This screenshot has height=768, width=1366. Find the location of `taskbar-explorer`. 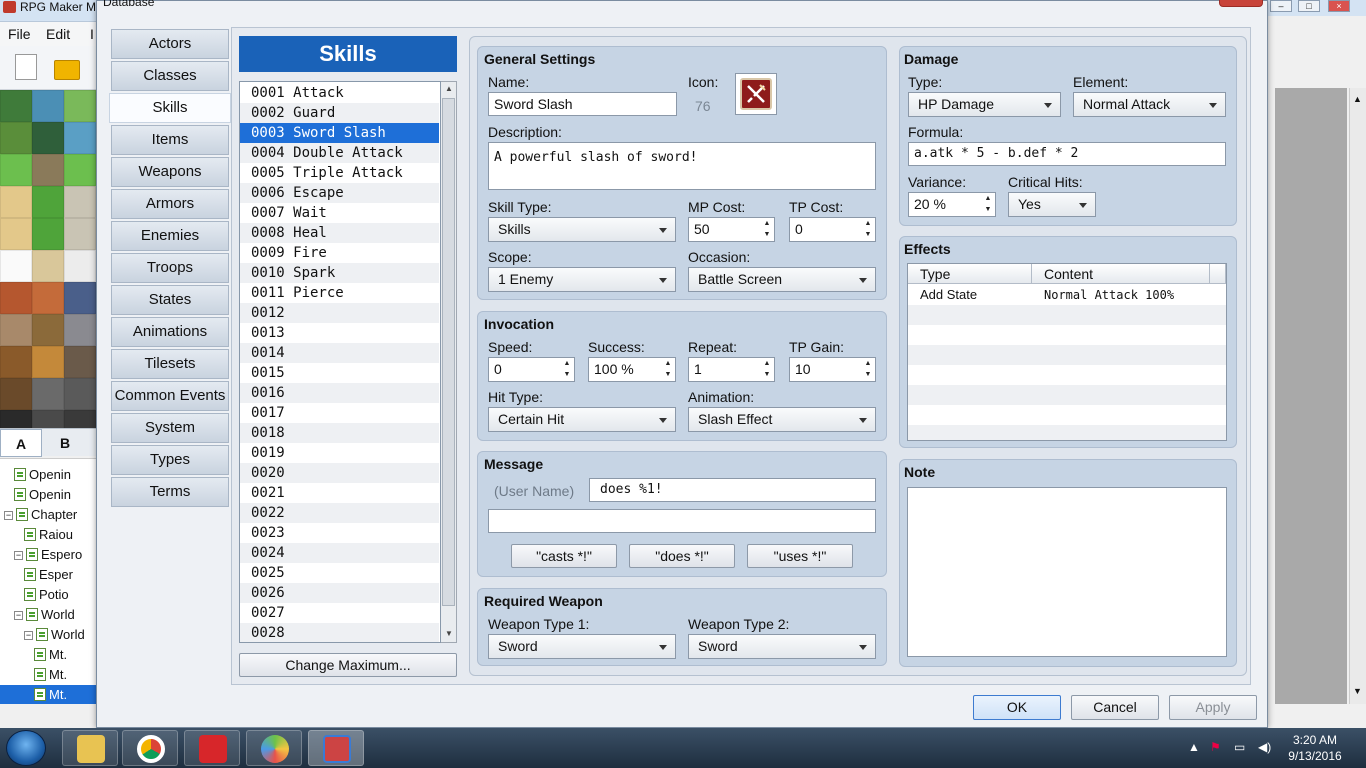

taskbar-explorer is located at coordinates (90, 748).